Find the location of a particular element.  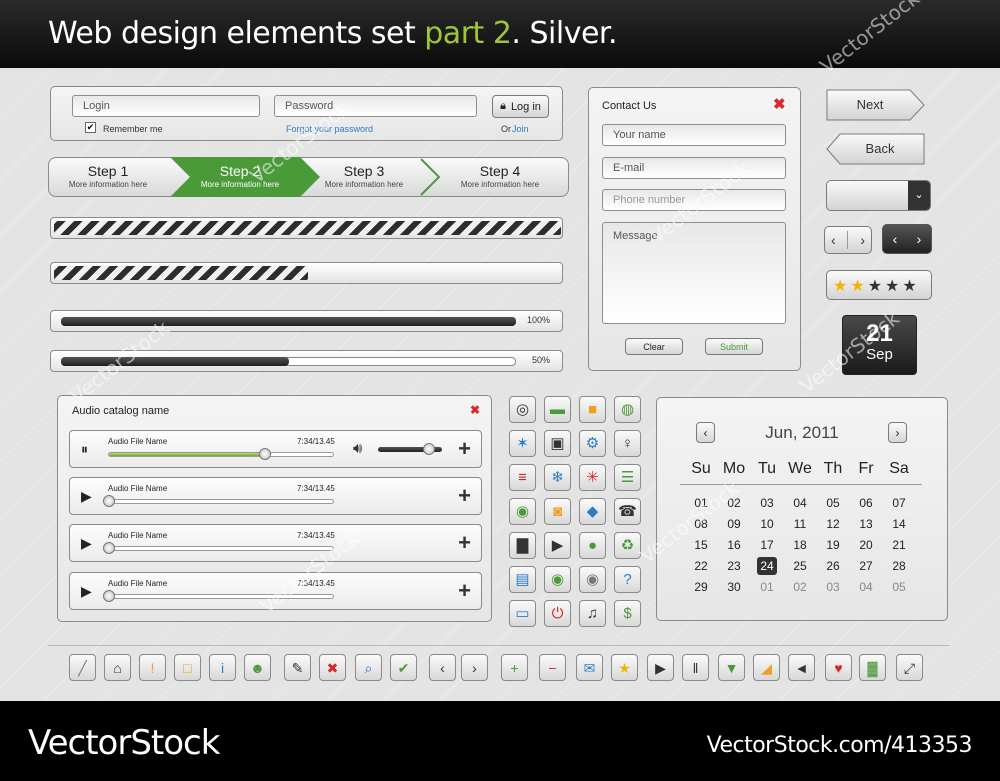

rss-icon: ◢ is located at coordinates (766, 667).